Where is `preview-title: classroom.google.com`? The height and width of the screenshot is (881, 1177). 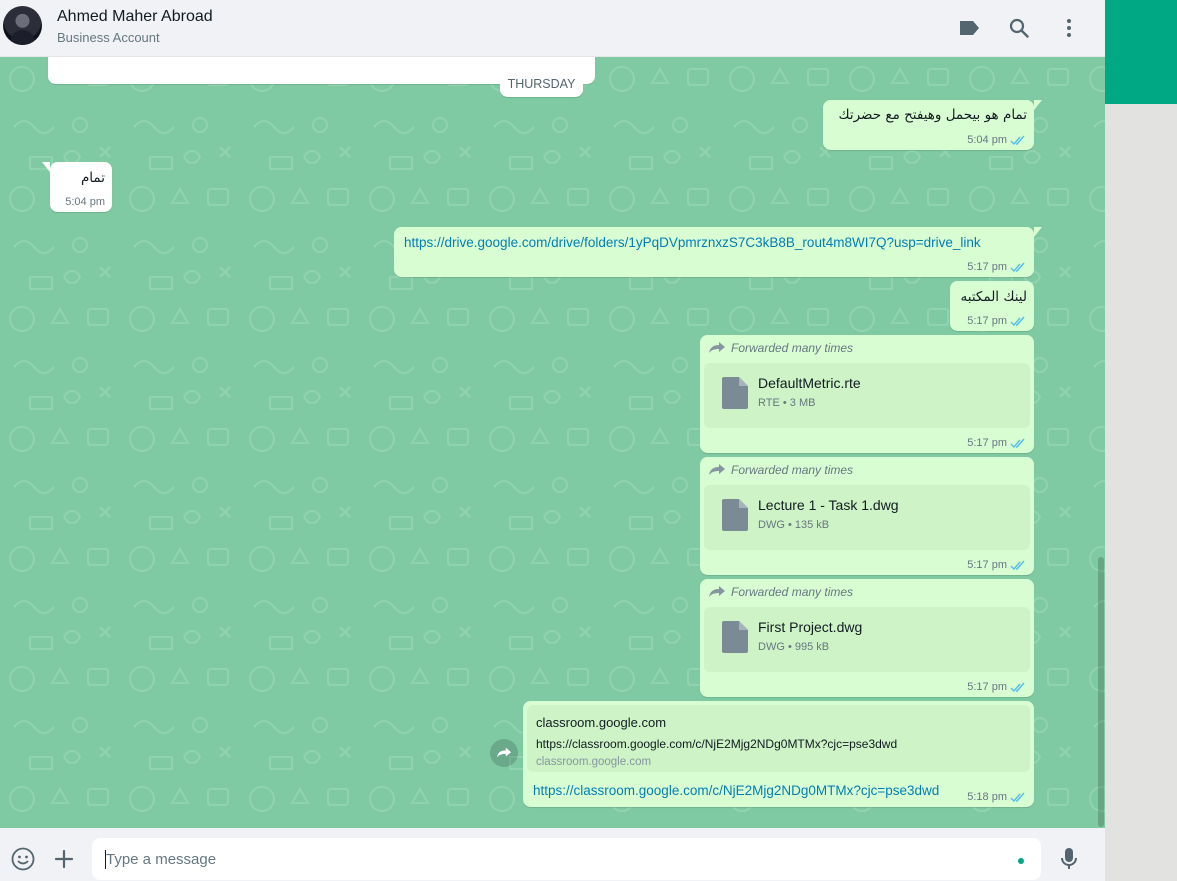
preview-title: classroom.google.com is located at coordinates (601, 722).